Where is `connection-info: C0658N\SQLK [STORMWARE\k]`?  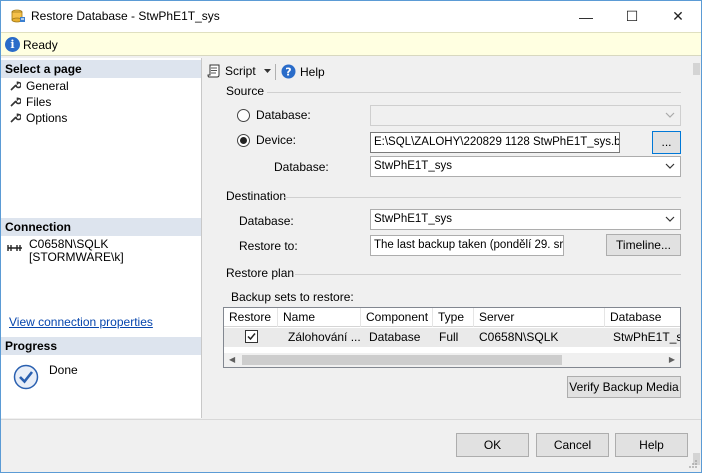 connection-info: C0658N\SQLK [STORMWARE\k] is located at coordinates (76, 251).